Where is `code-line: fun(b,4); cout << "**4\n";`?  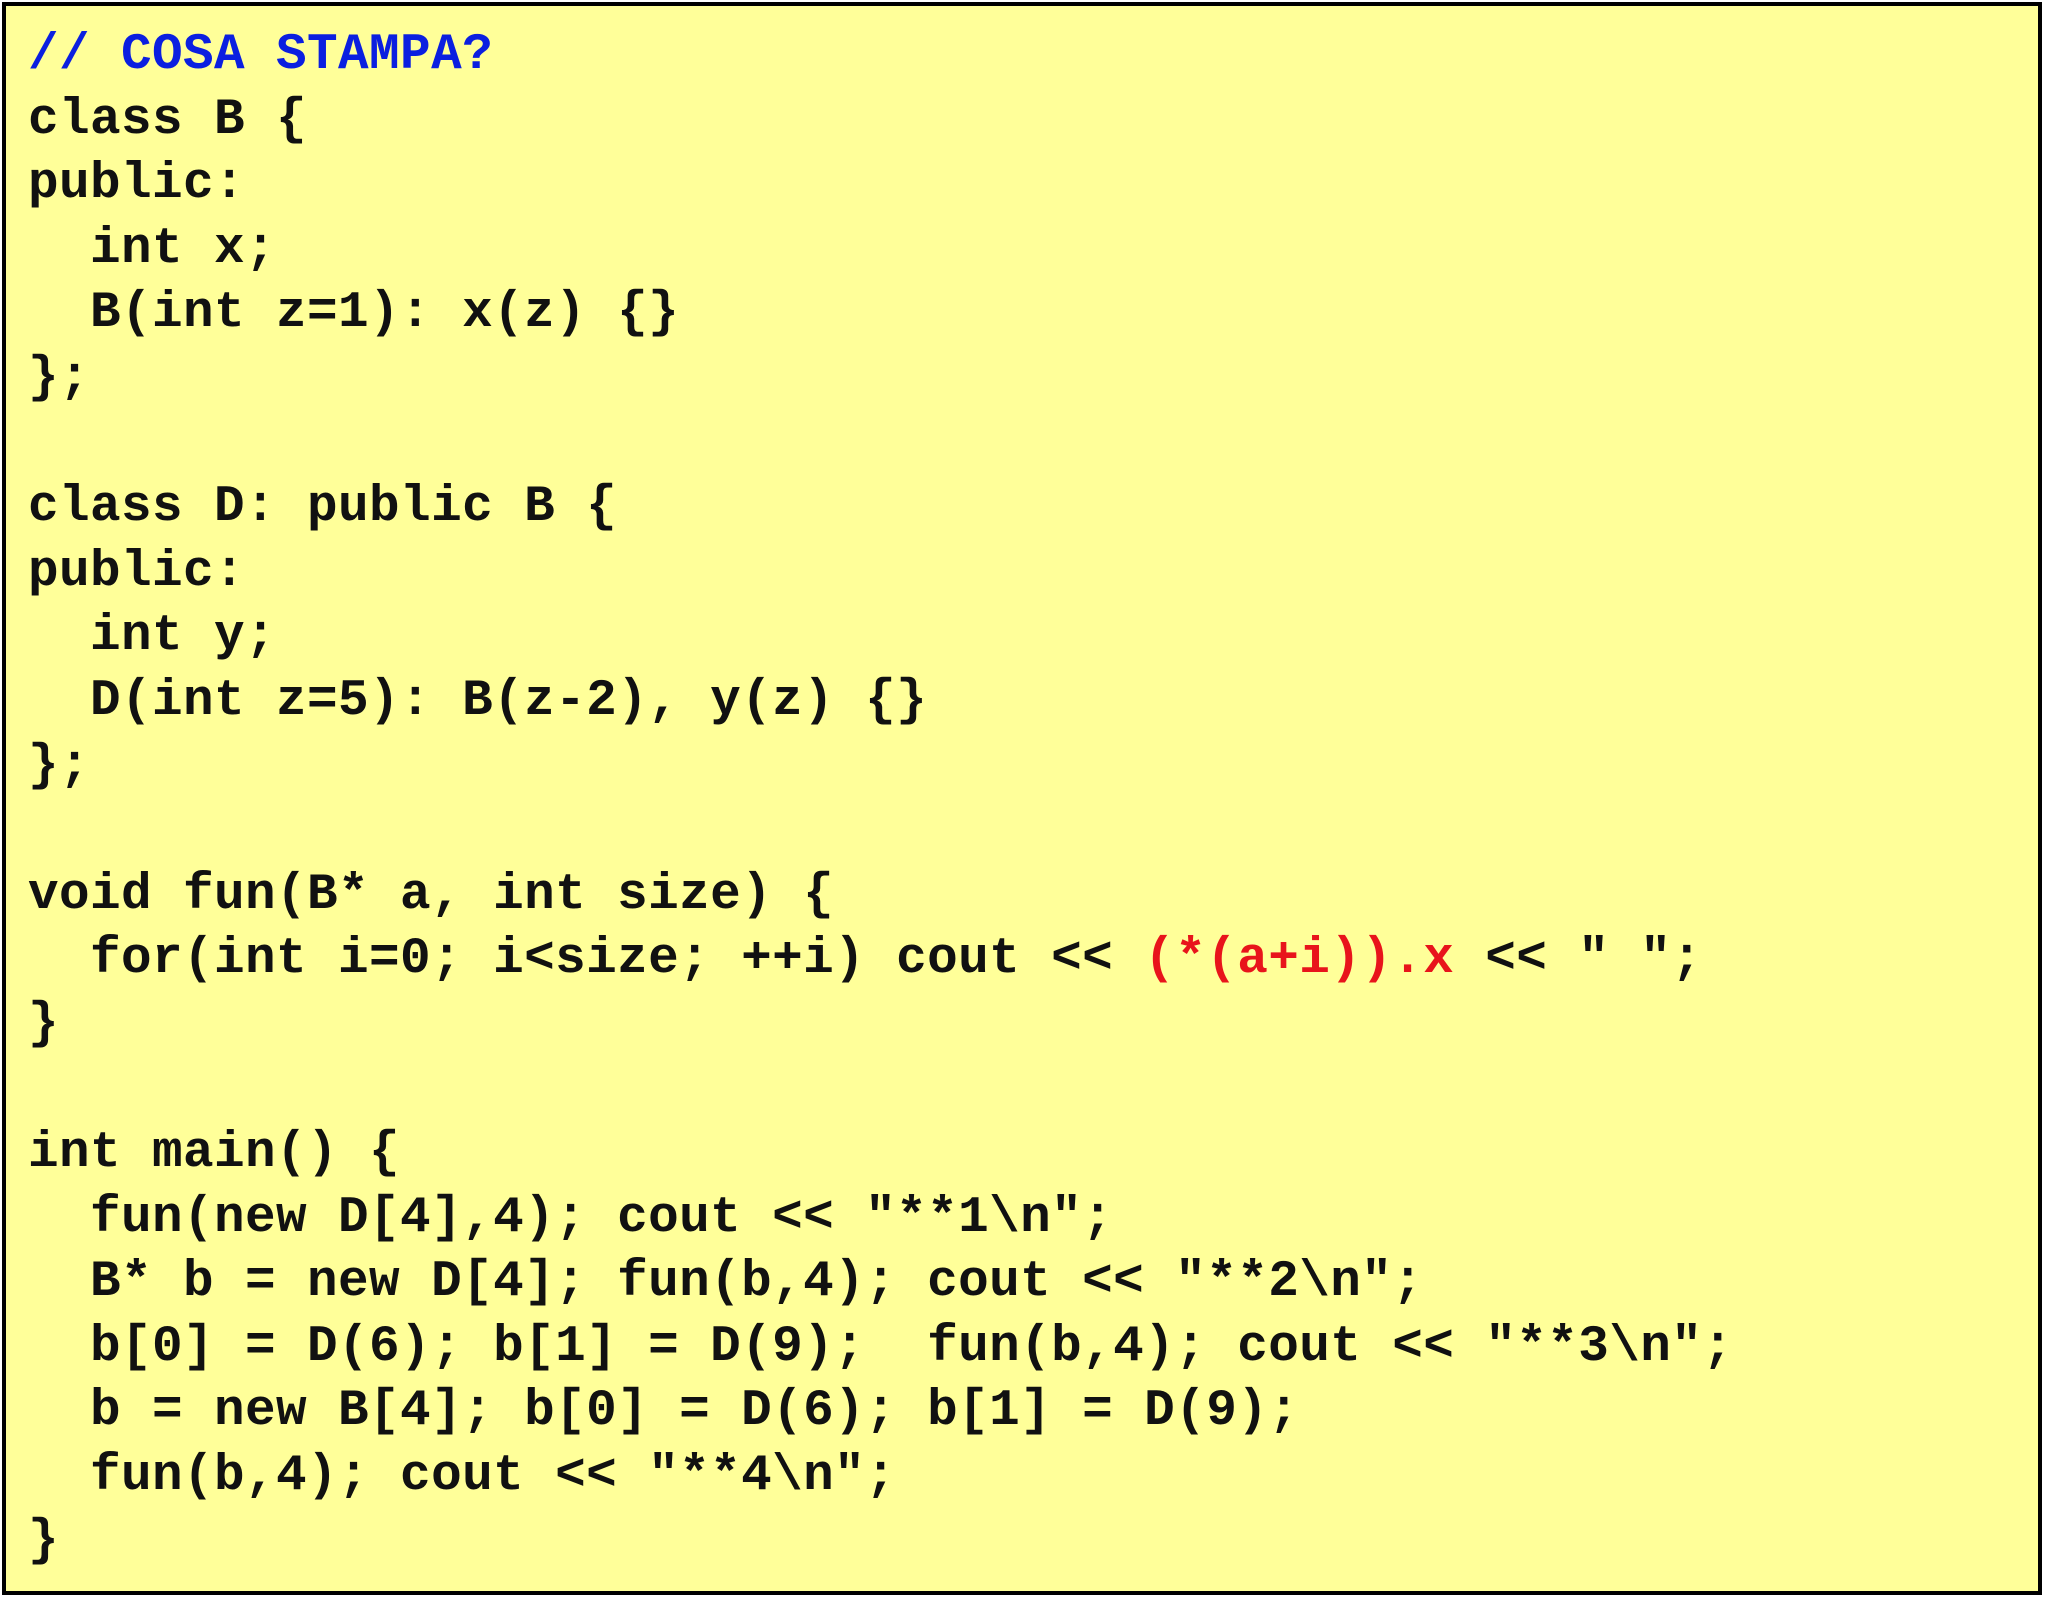
code-line: fun(b,4); cout << "**4\n"; is located at coordinates (1033, 1477).